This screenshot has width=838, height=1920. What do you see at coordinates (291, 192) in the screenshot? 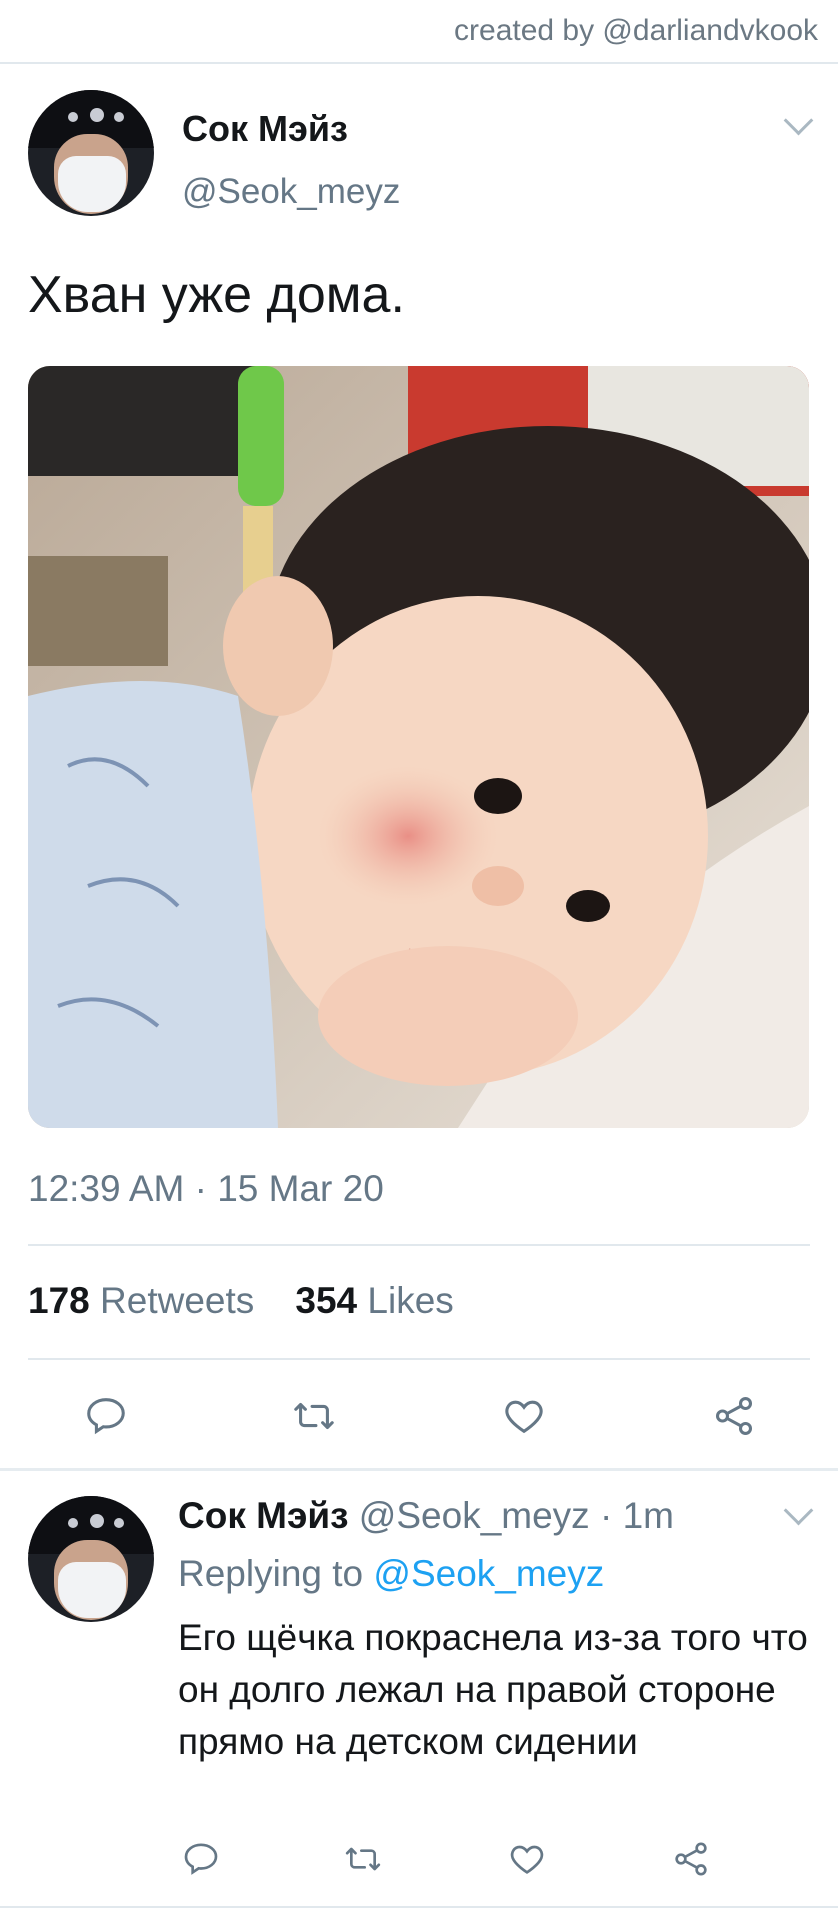
I see `author-handle: @Seok_meyz` at bounding box center [291, 192].